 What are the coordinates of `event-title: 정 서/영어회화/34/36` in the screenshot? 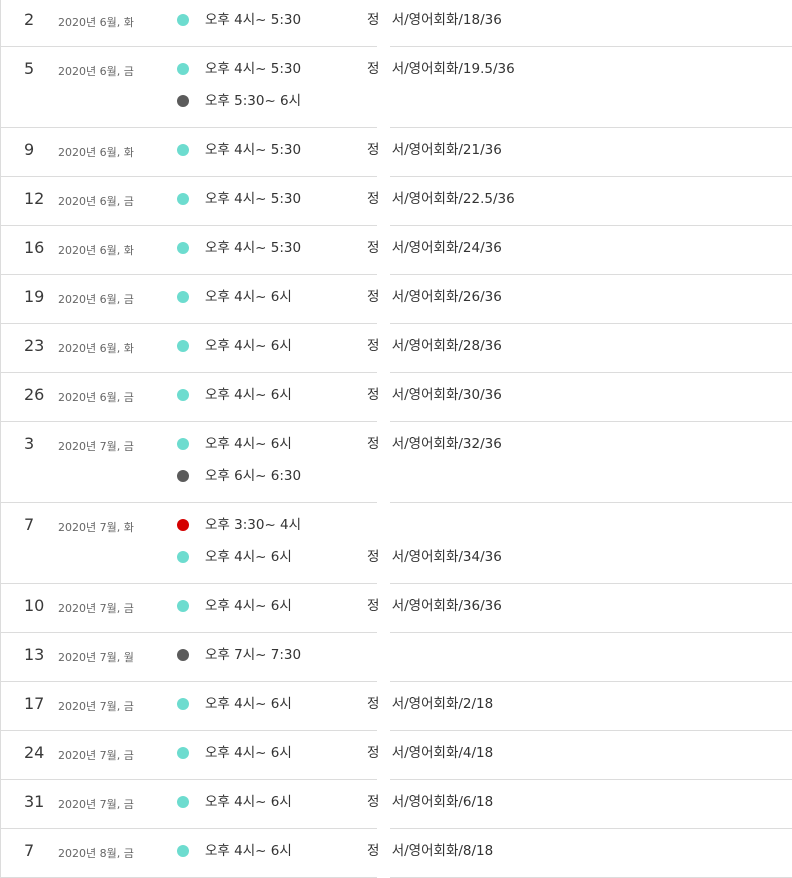 It's located at (434, 557).